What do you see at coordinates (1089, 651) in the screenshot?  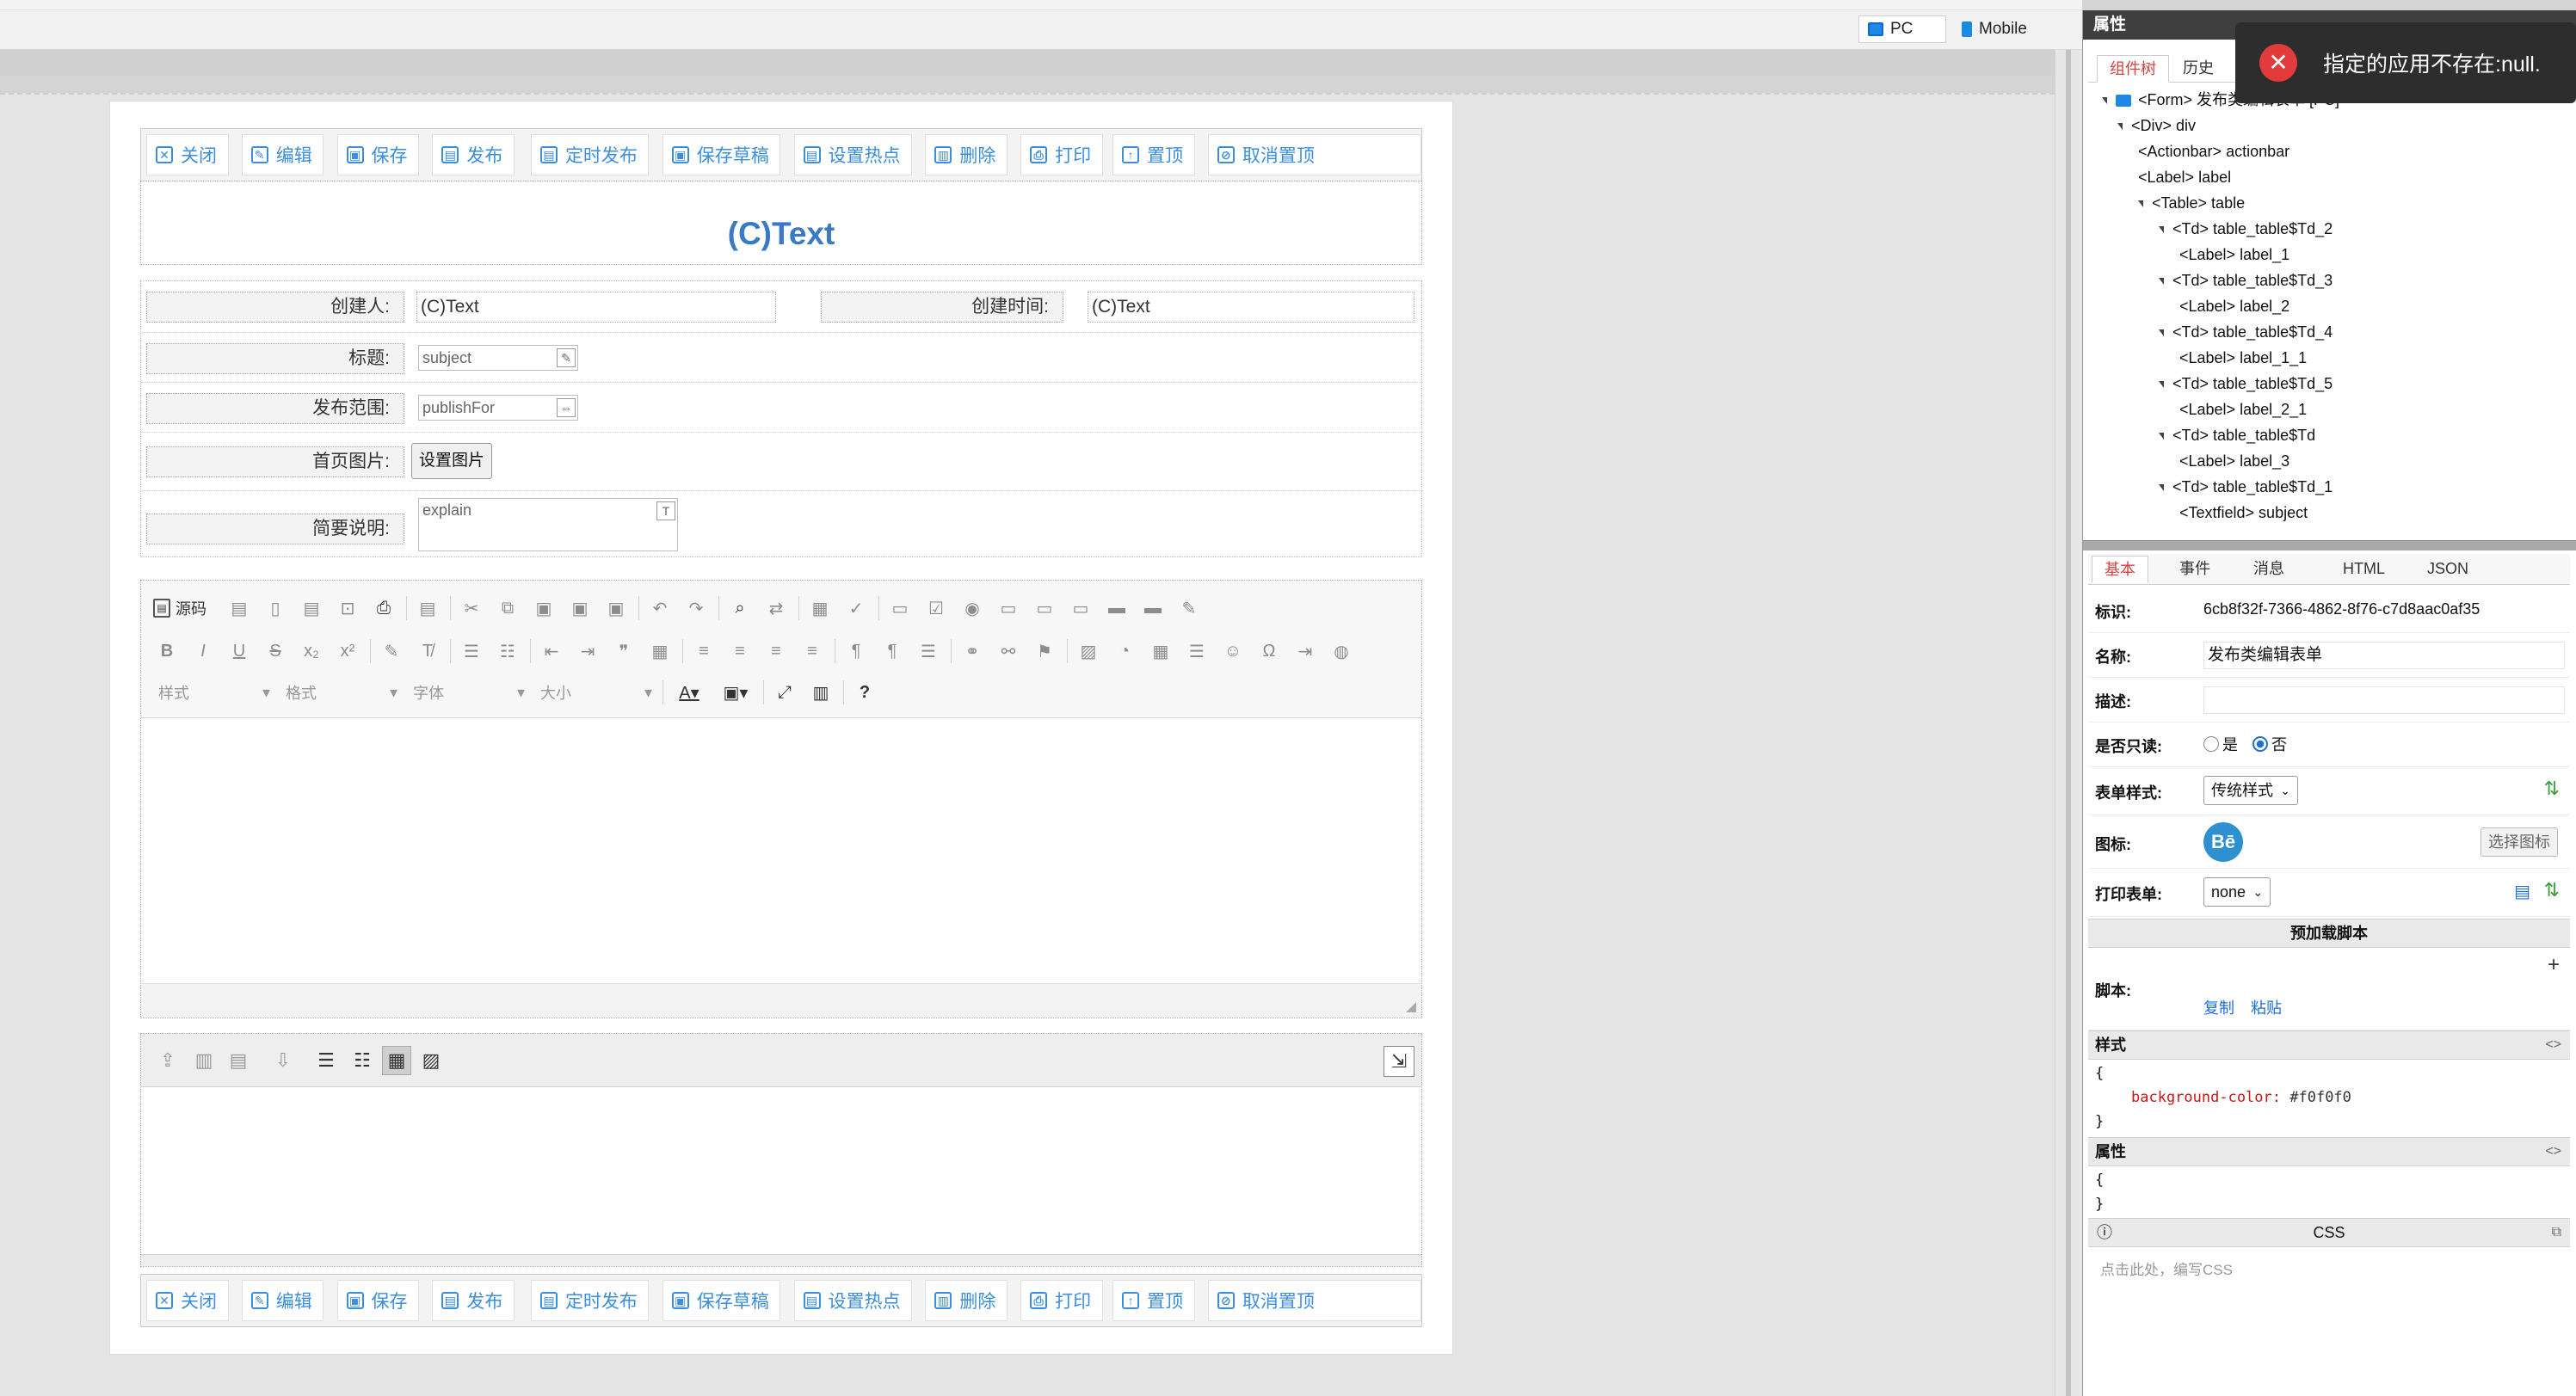 I see `image-icon: ▨` at bounding box center [1089, 651].